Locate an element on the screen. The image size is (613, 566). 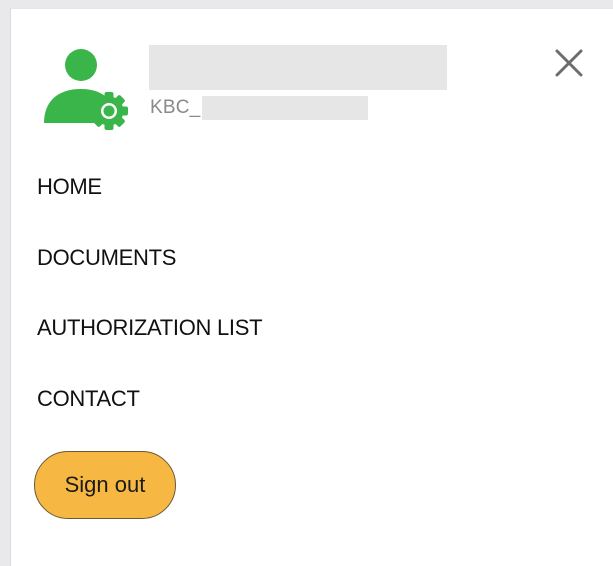
user-settings-icon is located at coordinates (86, 89).